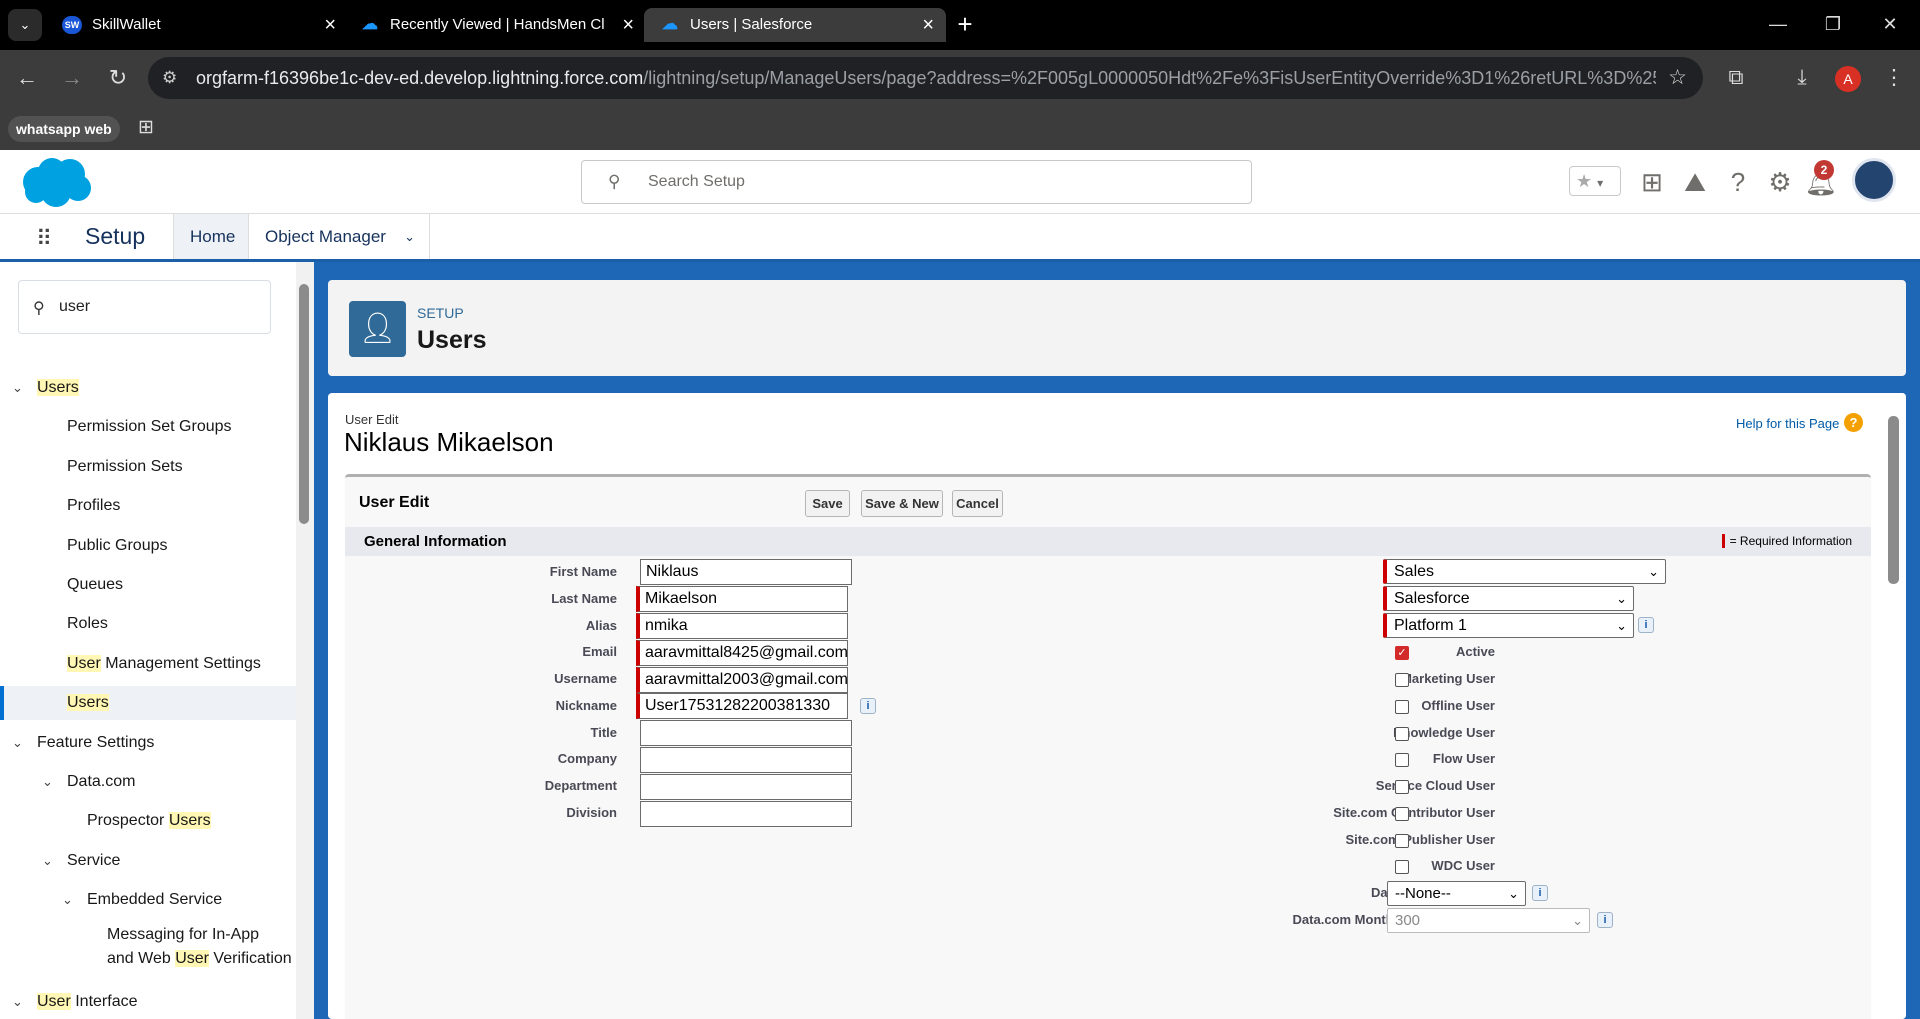 Image resolution: width=1920 pixels, height=1019 pixels. Describe the element at coordinates (742, 706) in the screenshot. I see `nickname-input: User17531282200381330` at that location.